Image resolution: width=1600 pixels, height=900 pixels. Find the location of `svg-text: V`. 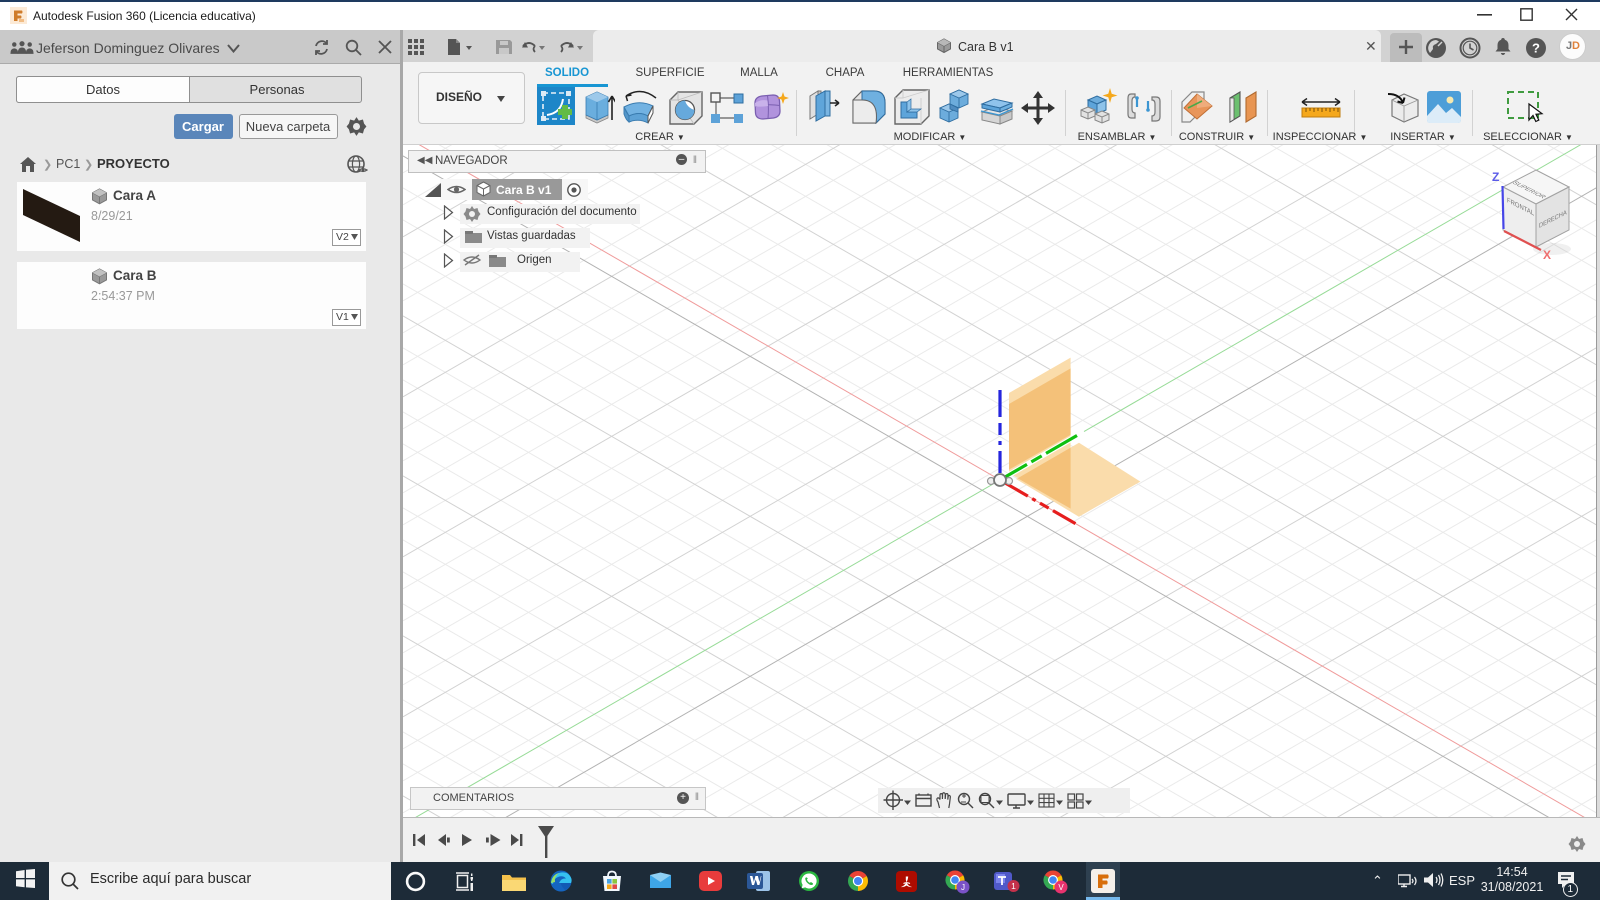

svg-text: V is located at coordinates (1061, 887).